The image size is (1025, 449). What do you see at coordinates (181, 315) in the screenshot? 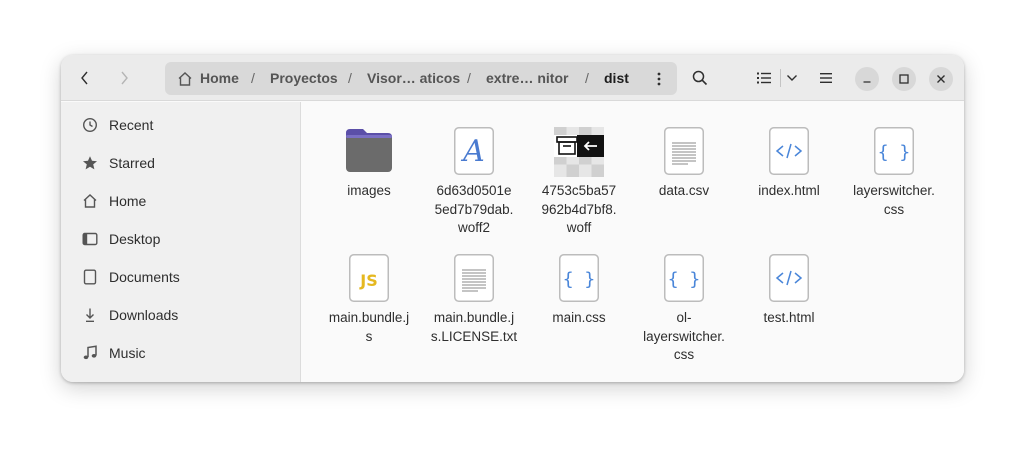
I see `sidebar-item-downloads: Downloads` at bounding box center [181, 315].